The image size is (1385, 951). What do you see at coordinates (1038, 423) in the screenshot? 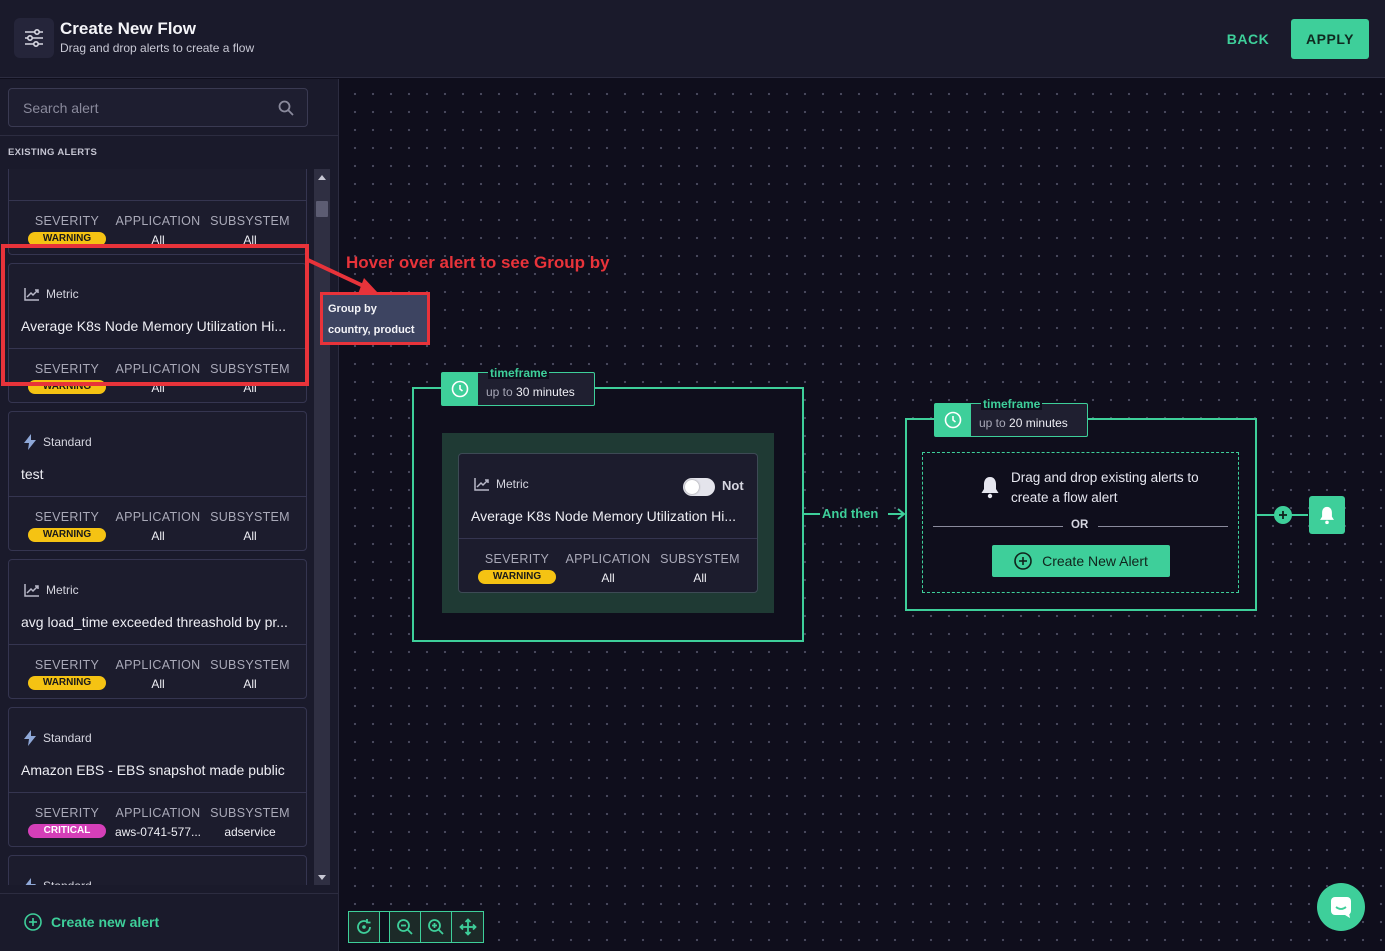
I see `timeframe-duration: 20 minutes` at bounding box center [1038, 423].